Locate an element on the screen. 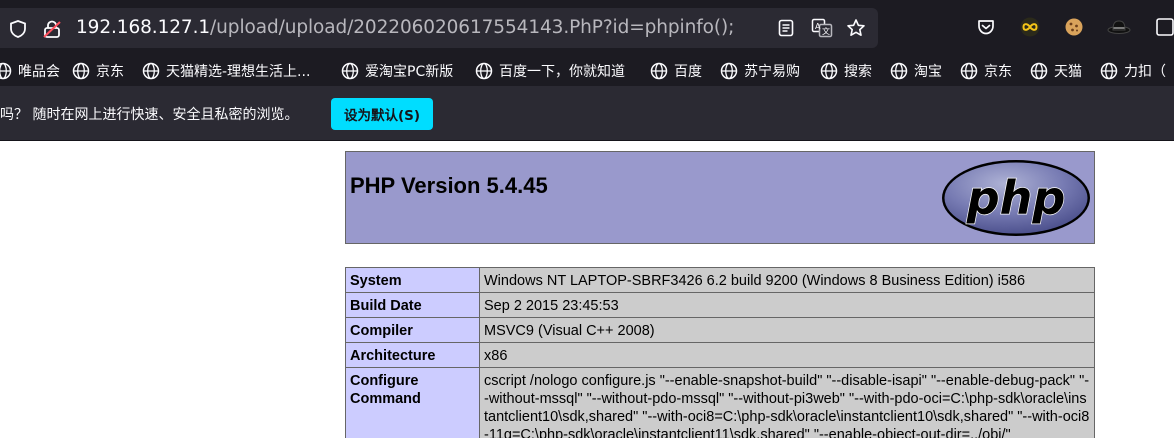  bookmark-label: 天猫 is located at coordinates (1068, 72).